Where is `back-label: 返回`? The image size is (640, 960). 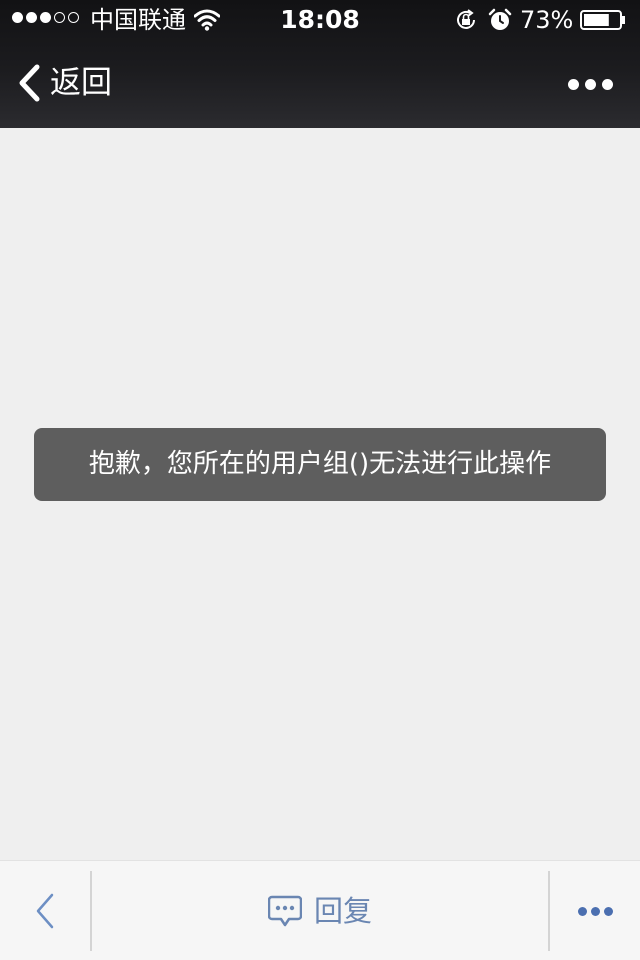
back-label: 返回 is located at coordinates (81, 83).